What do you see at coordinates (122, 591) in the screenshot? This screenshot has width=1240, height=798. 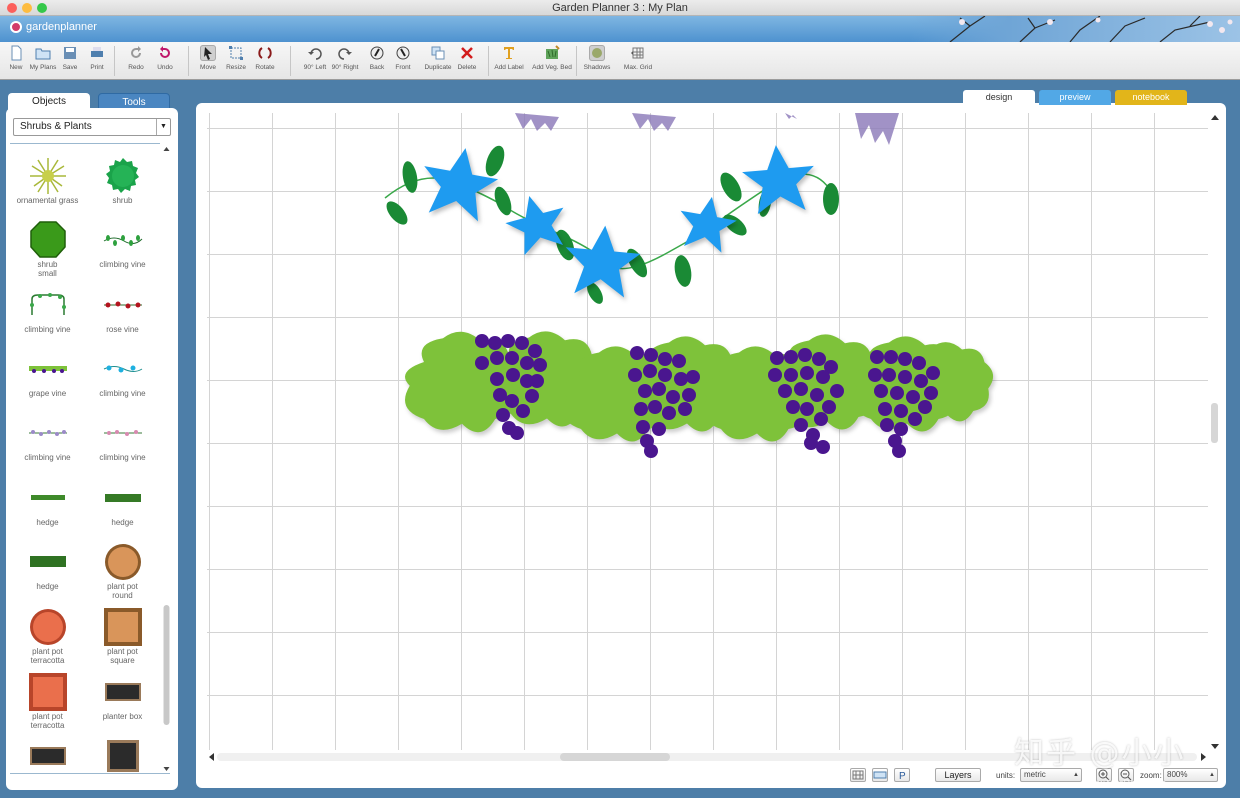 I see `object-label: plant pot round` at bounding box center [122, 591].